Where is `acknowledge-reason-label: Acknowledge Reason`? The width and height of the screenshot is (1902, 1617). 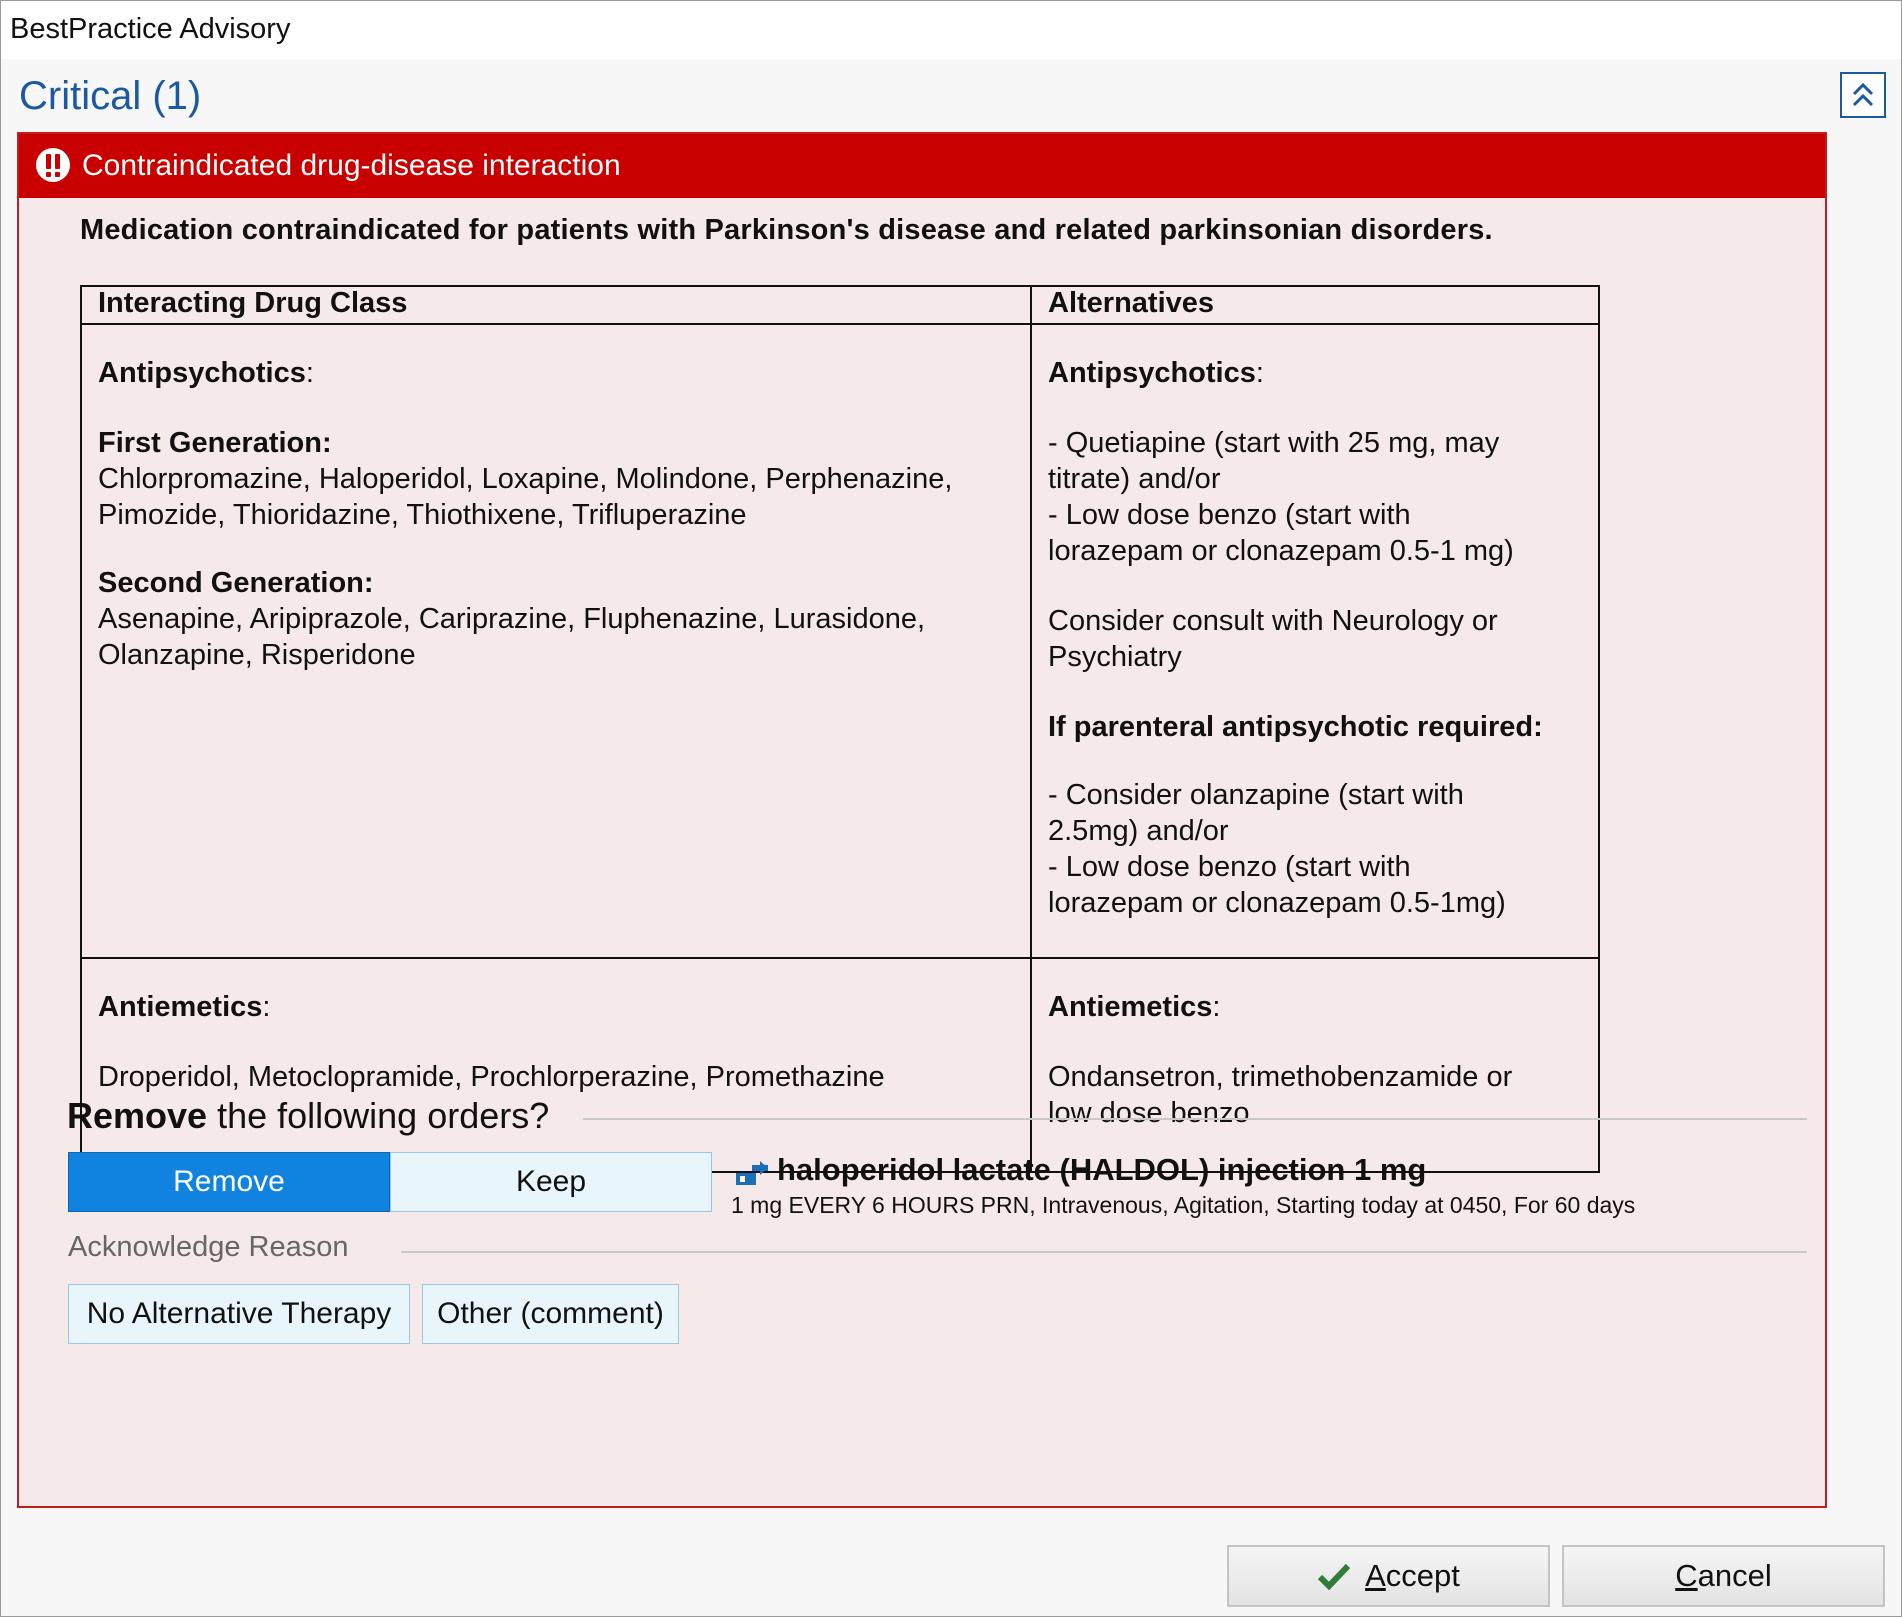 acknowledge-reason-label: Acknowledge Reason is located at coordinates (208, 1247).